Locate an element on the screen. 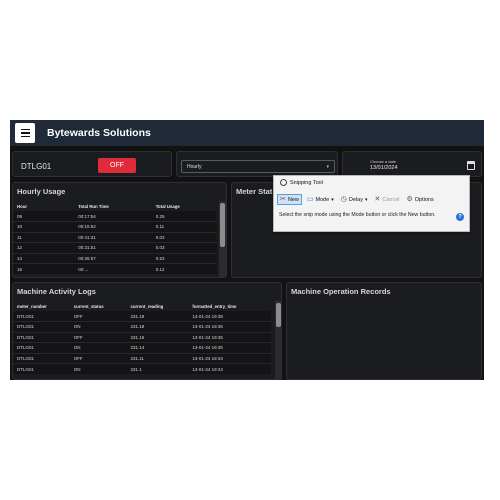  table-header-row: Hour Total Run Time Total Usage is located at coordinates (115, 206).